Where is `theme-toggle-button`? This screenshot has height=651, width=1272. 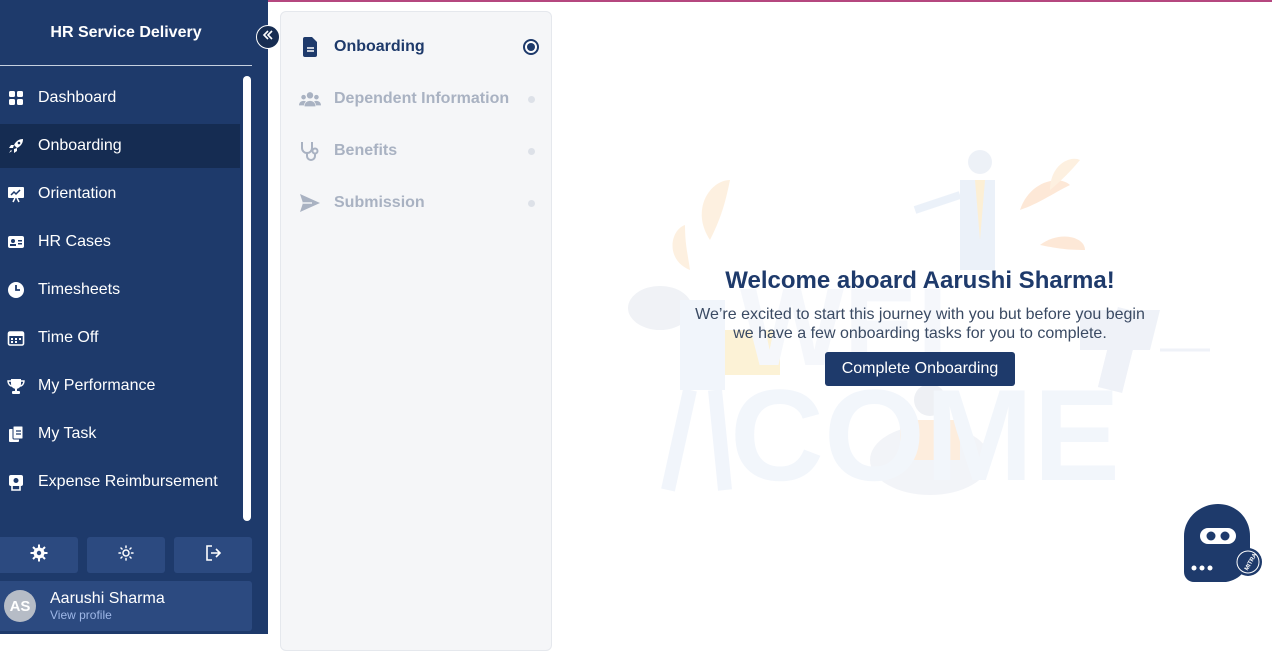
theme-toggle-button is located at coordinates (126, 555).